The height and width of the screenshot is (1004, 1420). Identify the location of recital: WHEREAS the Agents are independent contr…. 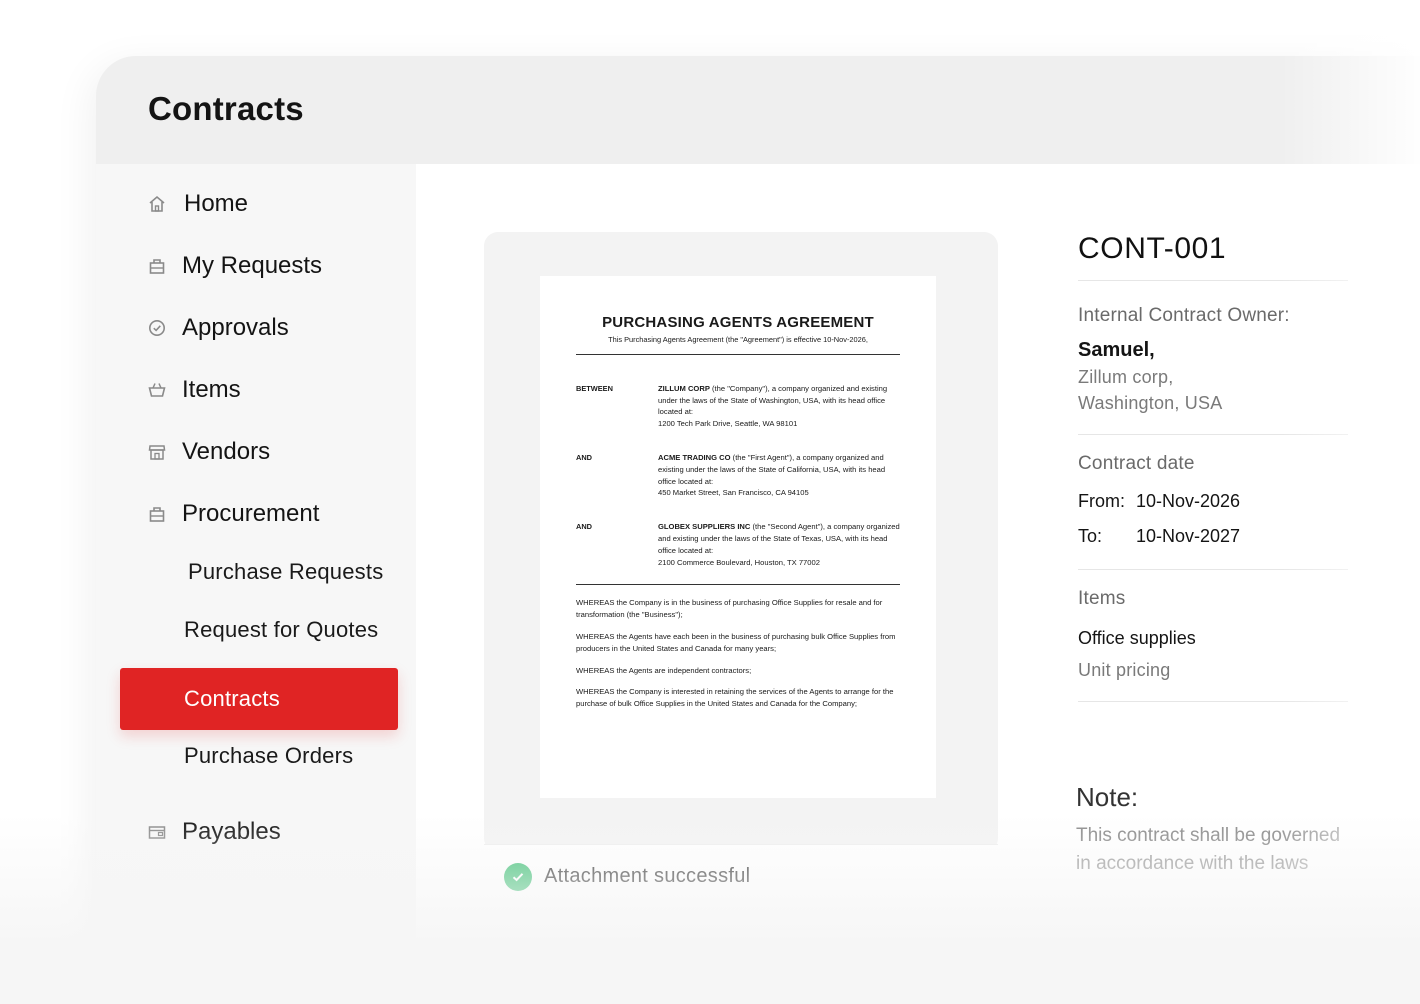
(664, 670).